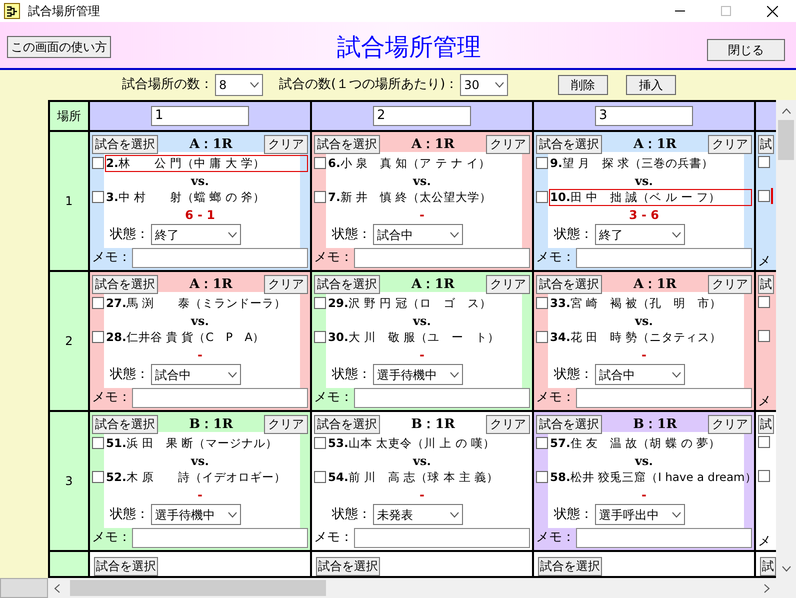  I want to click on corner-label: 場所, so click(69, 116).